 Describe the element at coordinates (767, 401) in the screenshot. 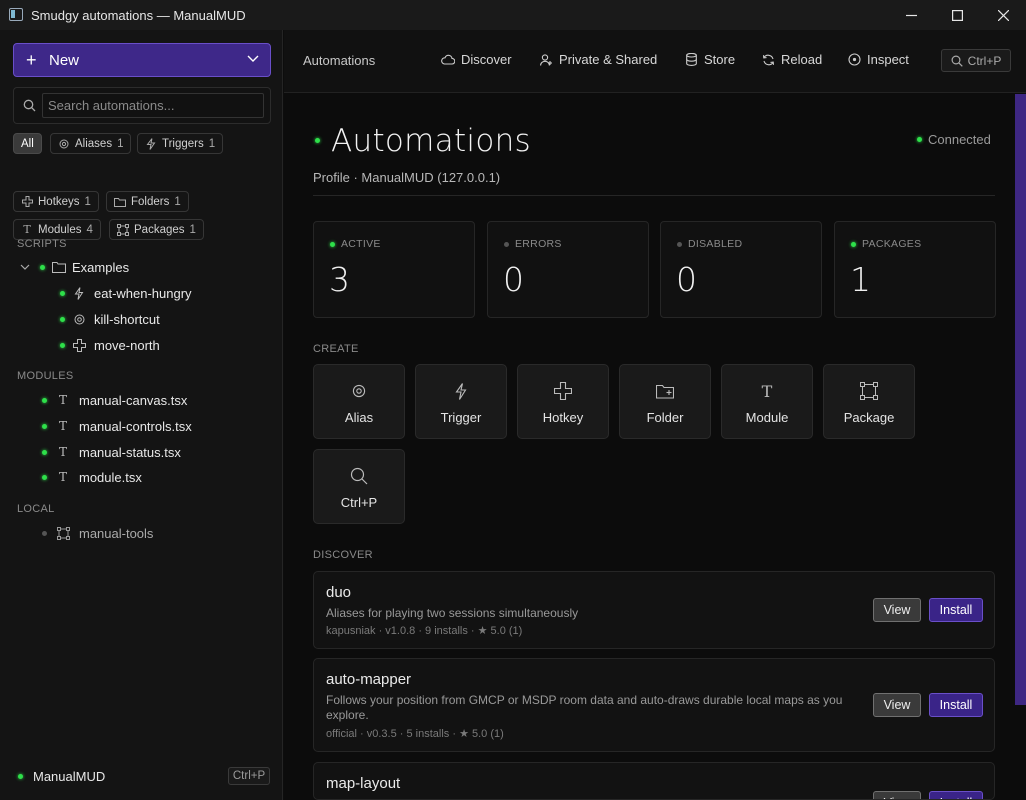

I see `create-module-tile: T Module` at that location.